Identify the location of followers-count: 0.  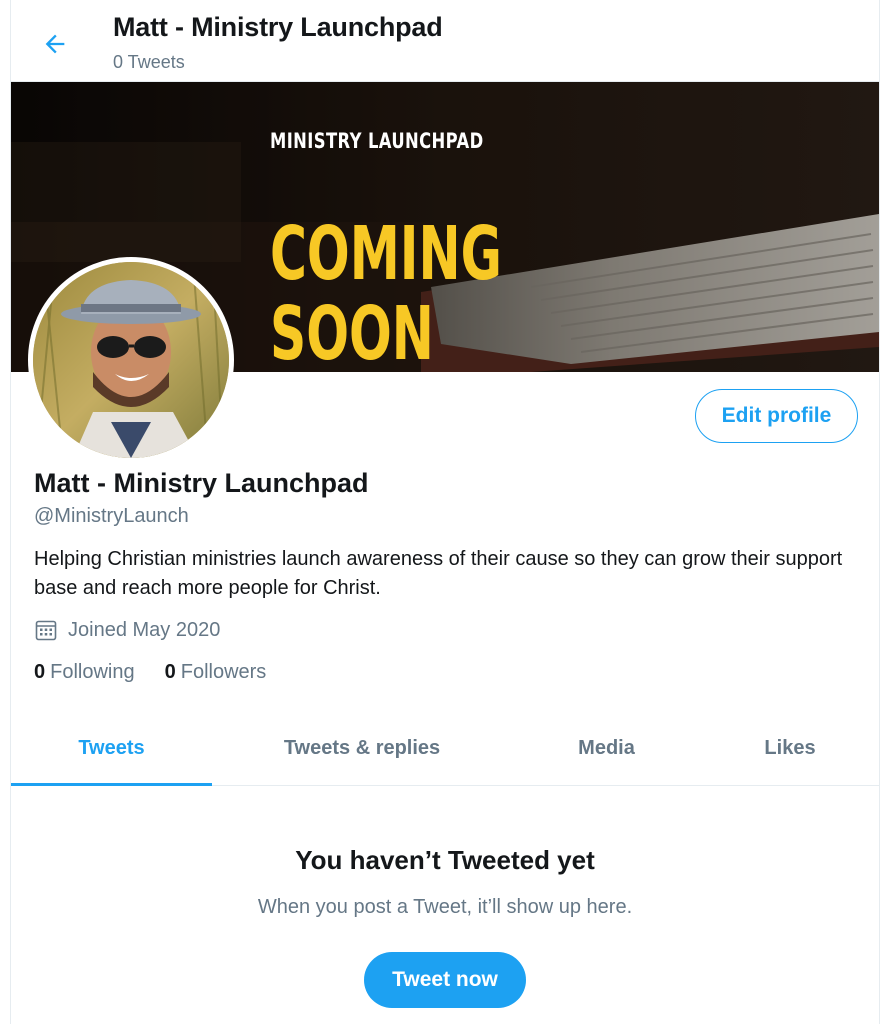
(170, 672).